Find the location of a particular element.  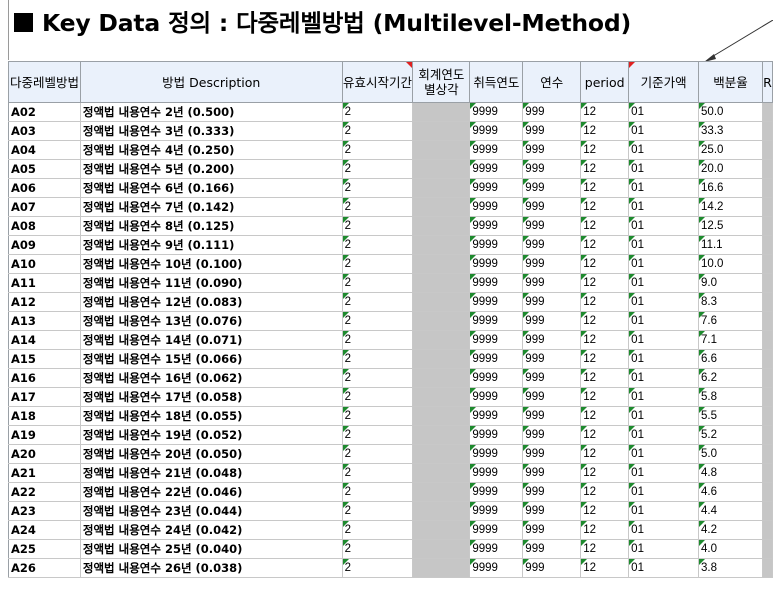

method-code-cell: A20 is located at coordinates (44, 454).